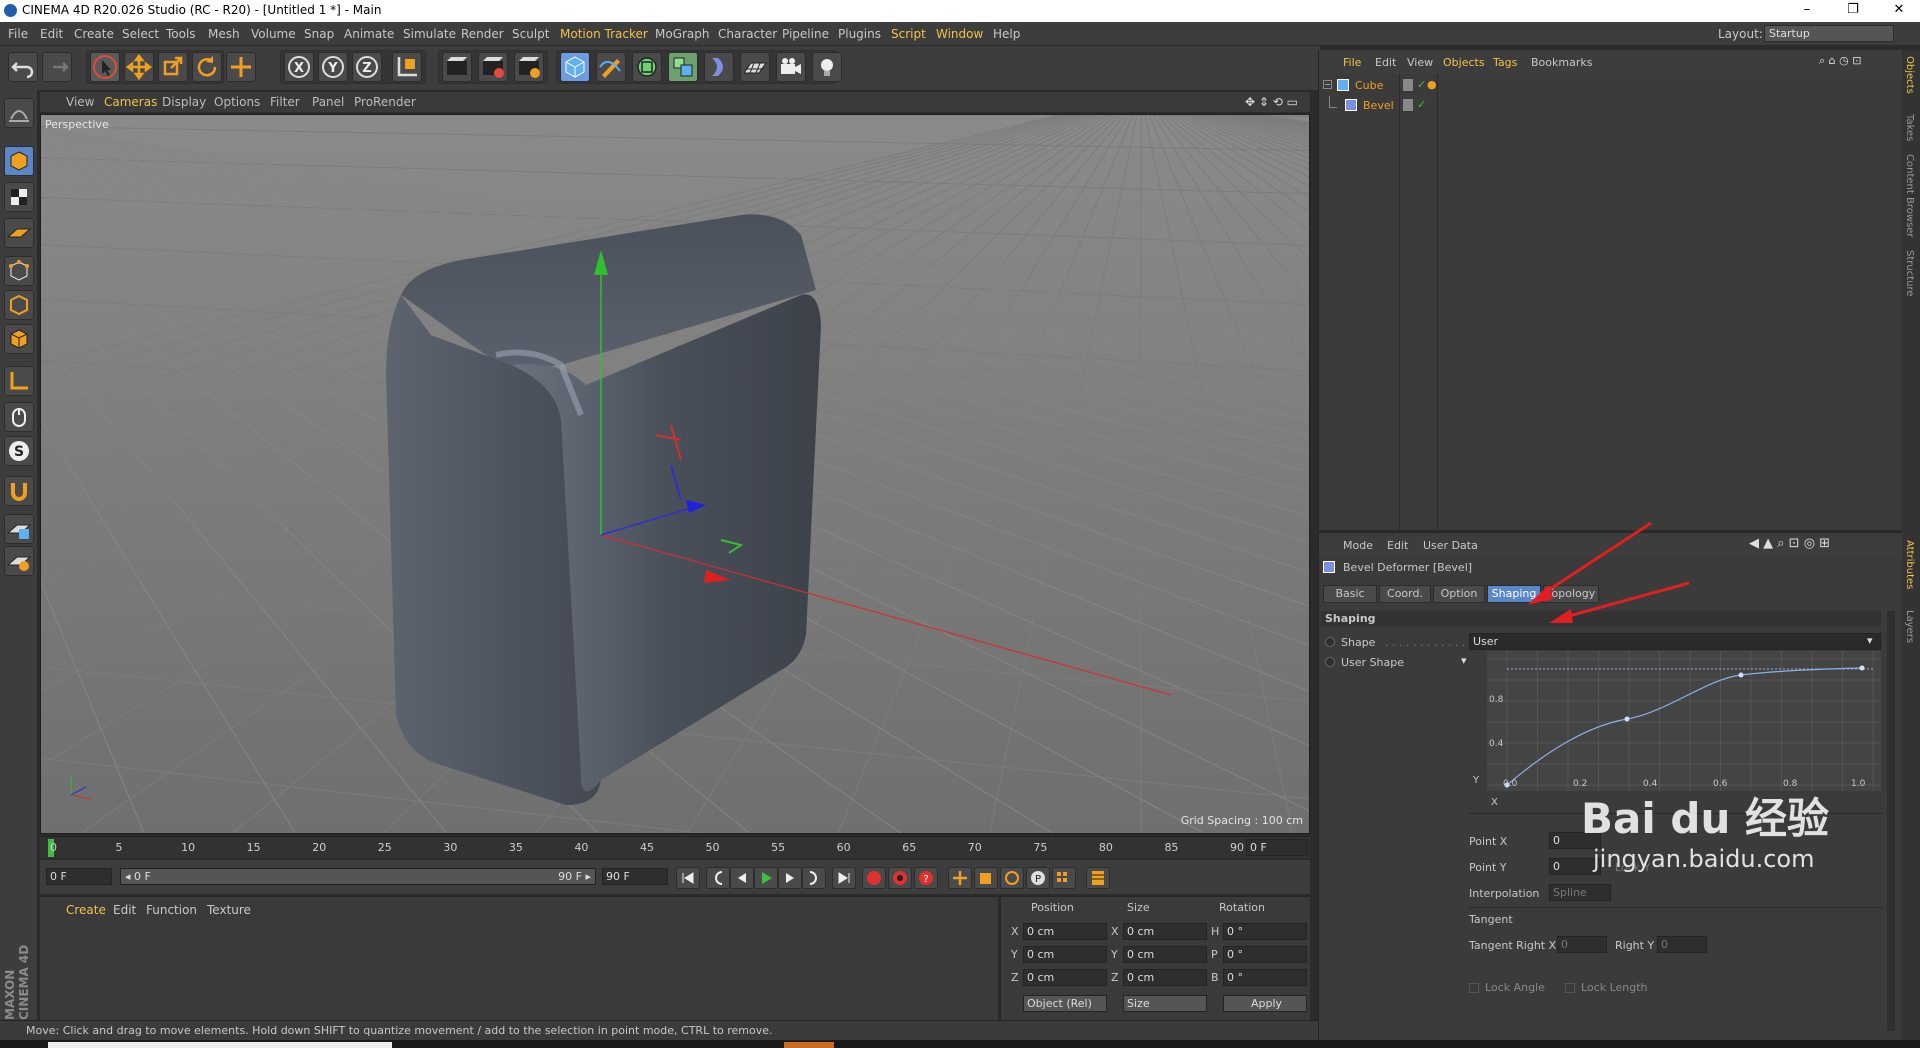 The image size is (1920, 1048). What do you see at coordinates (237, 102) in the screenshot?
I see `viewport-menu-options: Options` at bounding box center [237, 102].